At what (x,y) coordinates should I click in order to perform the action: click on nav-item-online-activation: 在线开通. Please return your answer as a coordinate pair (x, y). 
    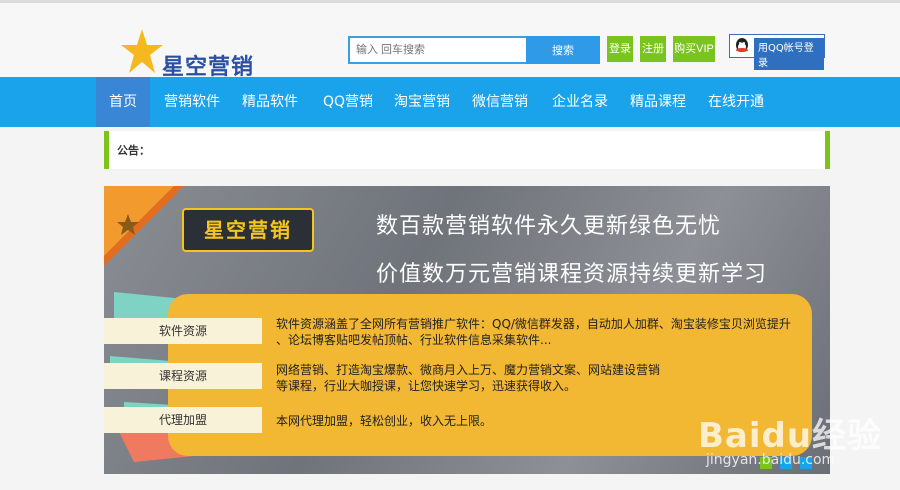
    Looking at the image, I should click on (736, 102).